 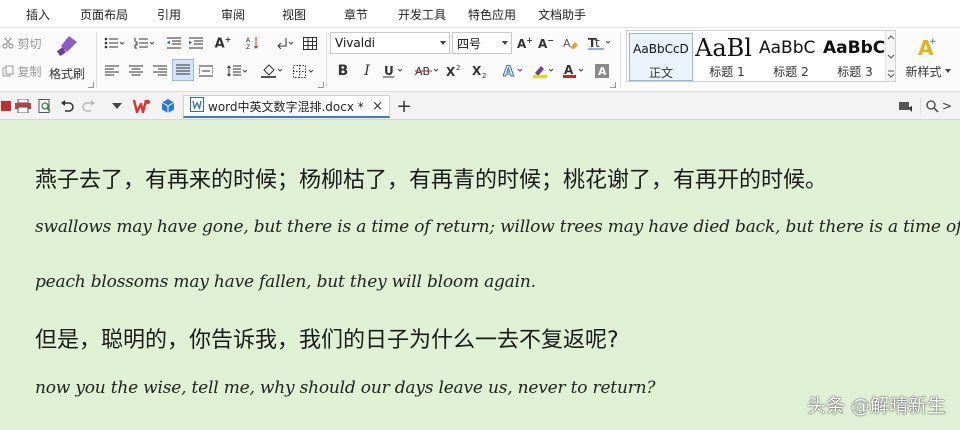 I want to click on text-effect-icon: A, so click(x=514, y=71).